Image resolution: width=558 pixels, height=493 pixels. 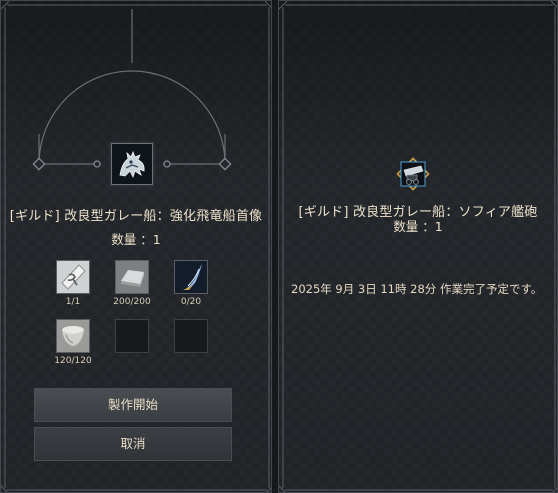 I want to click on material-count-3: 0/20, so click(x=191, y=302).